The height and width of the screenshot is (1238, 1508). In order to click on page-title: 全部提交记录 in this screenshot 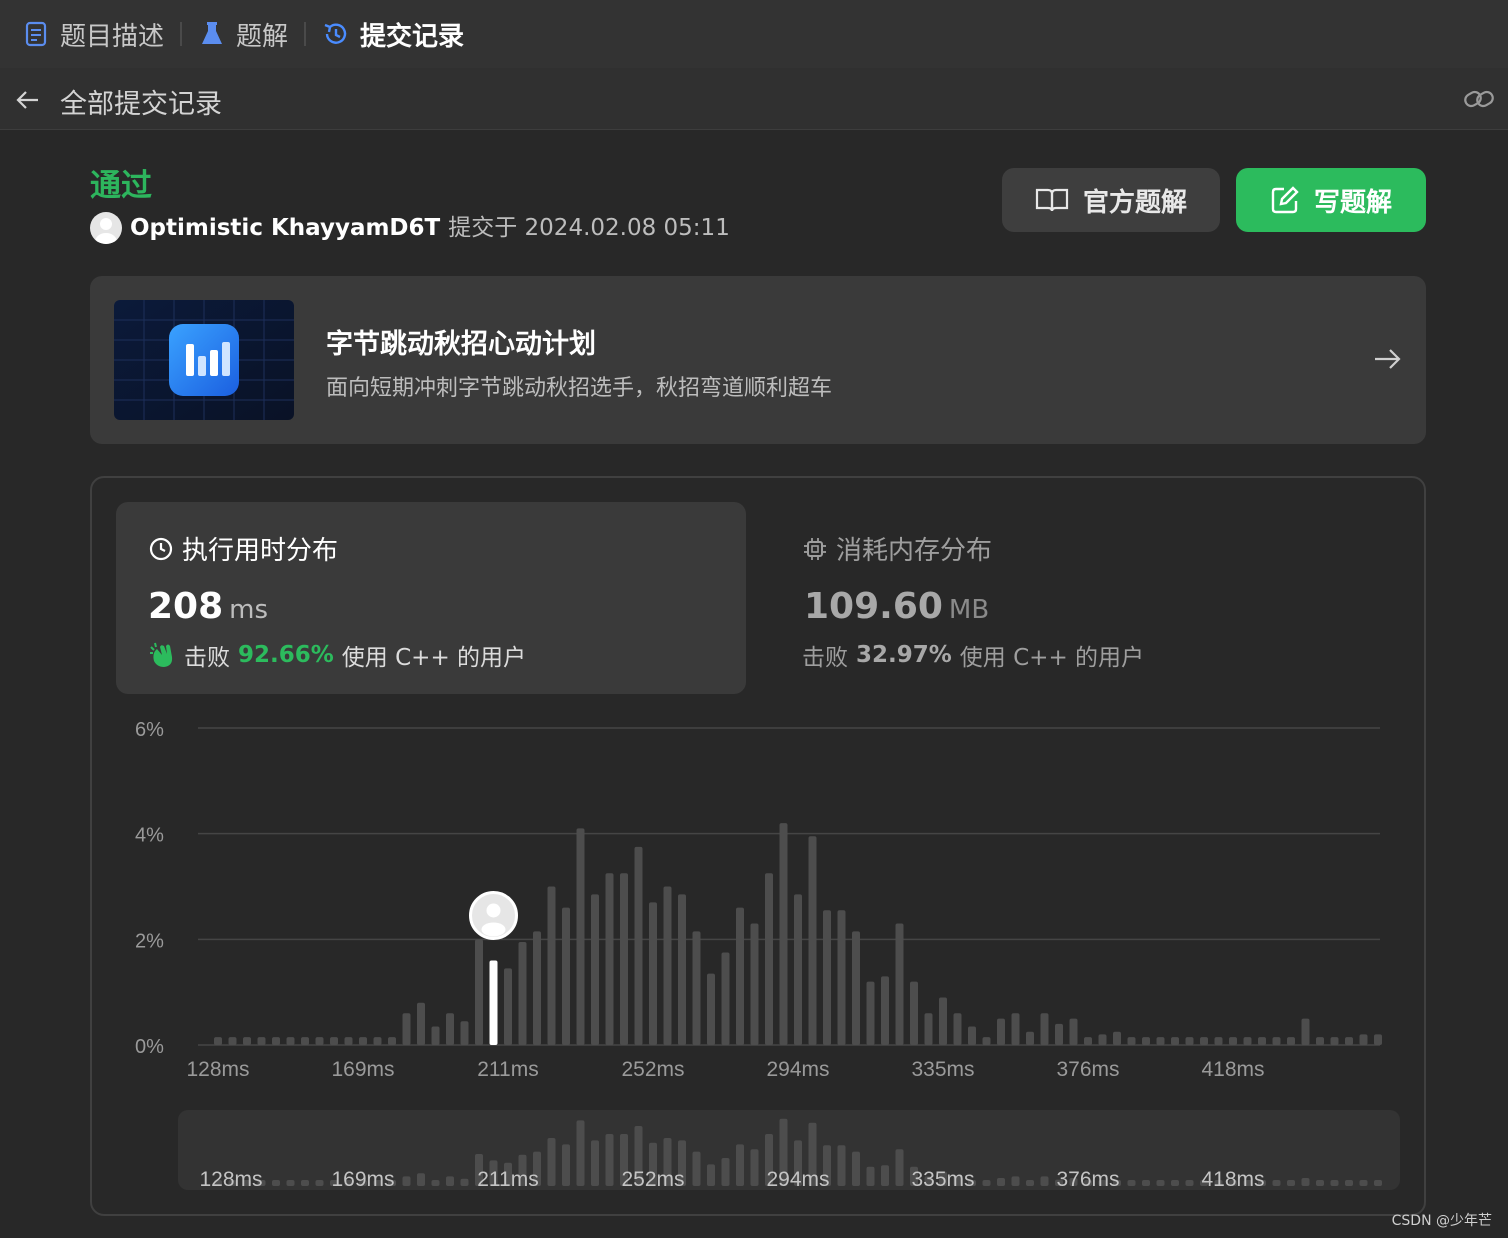, I will do `click(141, 104)`.